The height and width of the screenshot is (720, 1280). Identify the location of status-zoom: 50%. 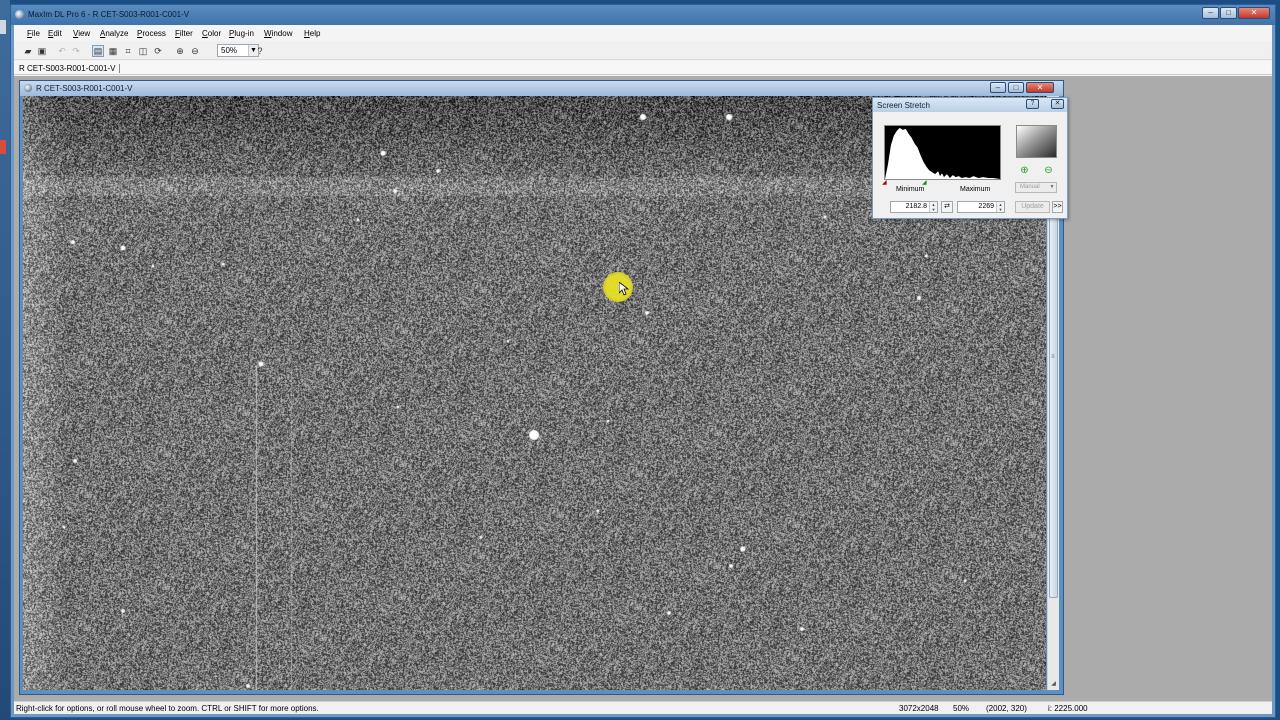
(961, 708).